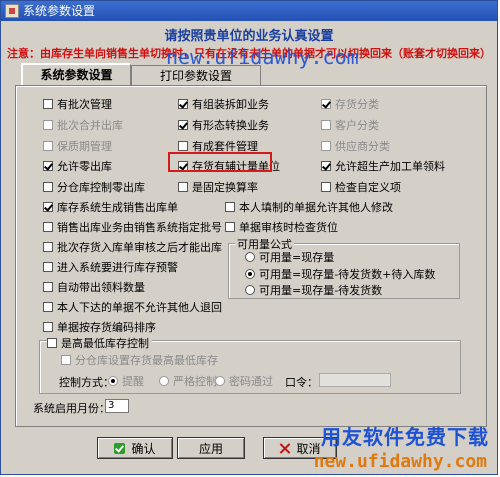  Describe the element at coordinates (86, 382) in the screenshot. I see `control-mode-label: 控制方式：` at that location.